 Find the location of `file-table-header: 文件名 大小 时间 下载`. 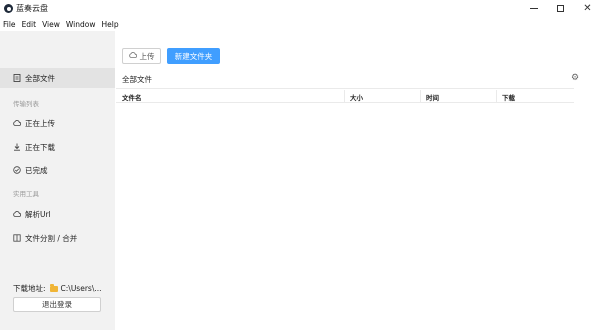

file-table-header: 文件名 大小 时间 下载 is located at coordinates (345, 95).